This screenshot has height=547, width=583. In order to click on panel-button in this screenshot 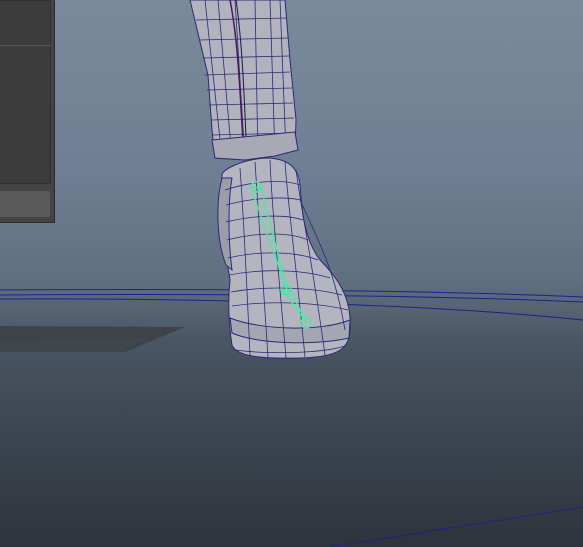, I will do `click(25, 204)`.